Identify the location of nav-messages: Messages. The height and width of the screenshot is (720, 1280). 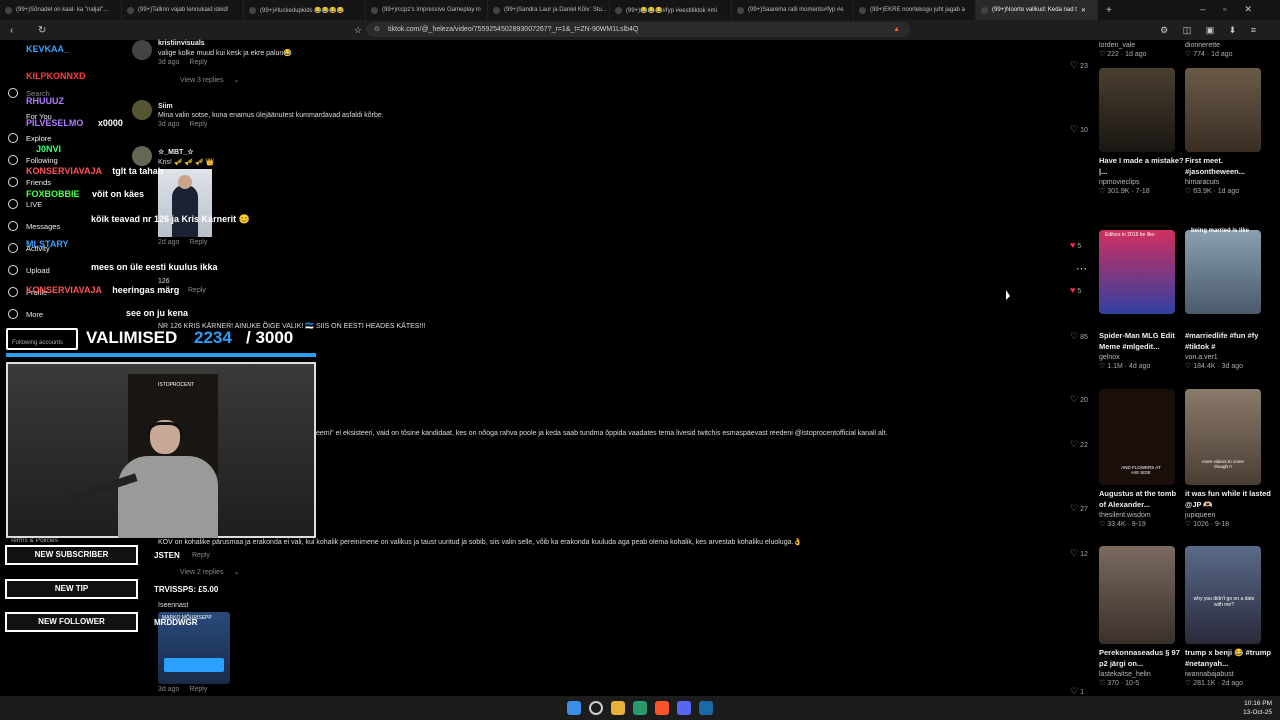
(34, 226).